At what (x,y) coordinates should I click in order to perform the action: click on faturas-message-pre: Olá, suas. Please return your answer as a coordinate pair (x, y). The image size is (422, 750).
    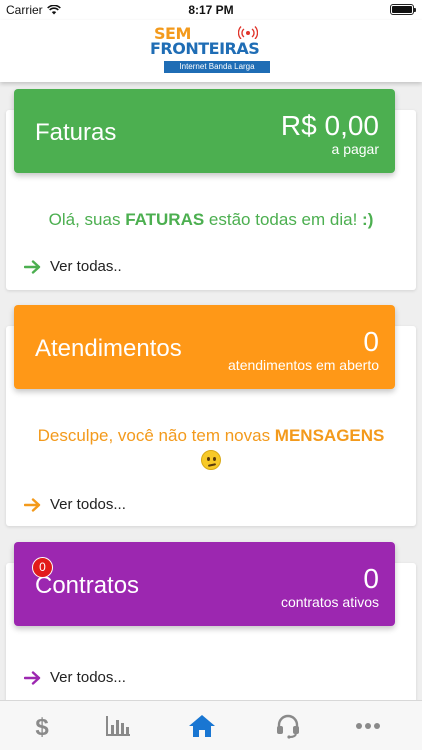
    Looking at the image, I should click on (87, 219).